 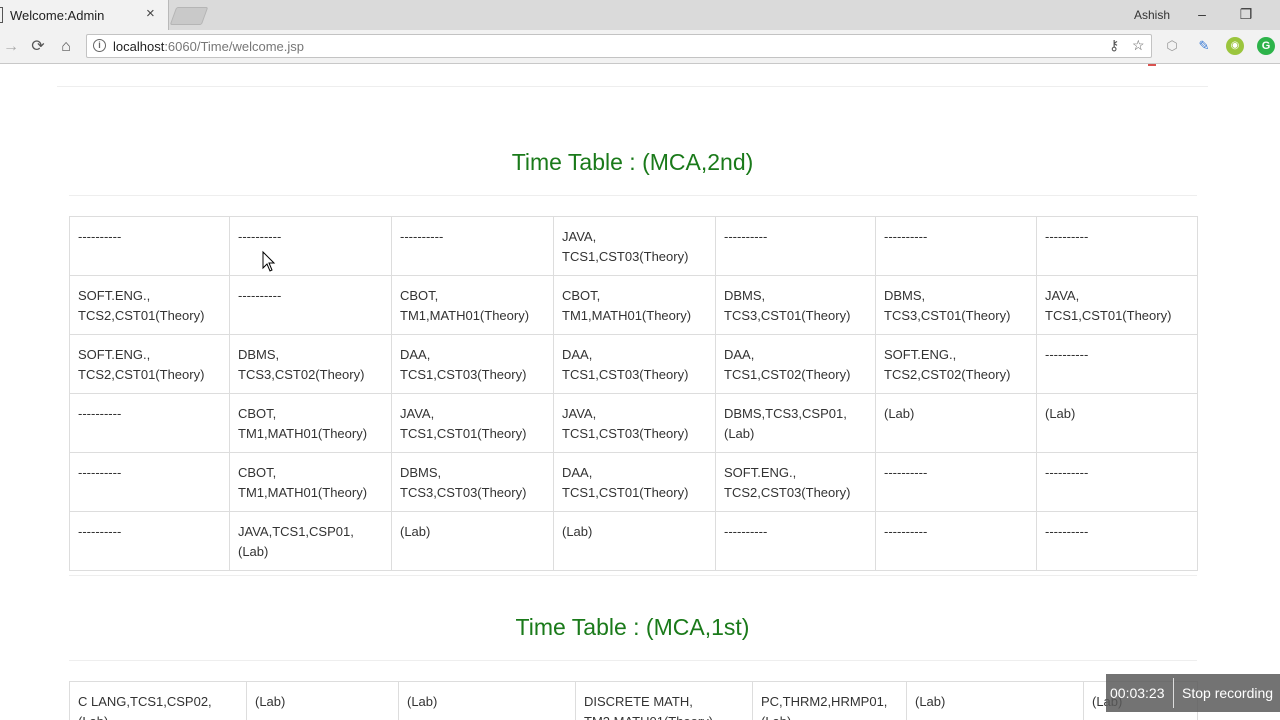 I want to click on table-cell: DAA, TCS1,CST01(Theory), so click(x=634, y=482).